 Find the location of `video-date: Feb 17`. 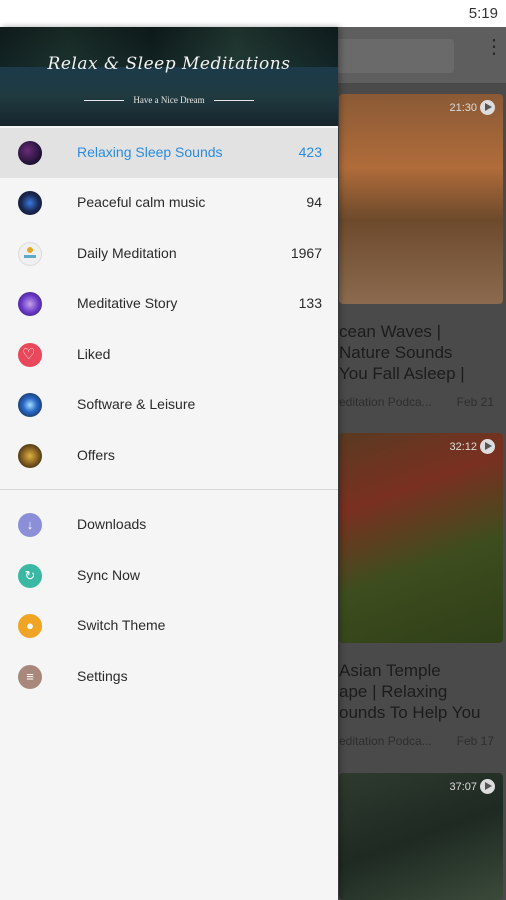

video-date: Feb 17 is located at coordinates (475, 741).